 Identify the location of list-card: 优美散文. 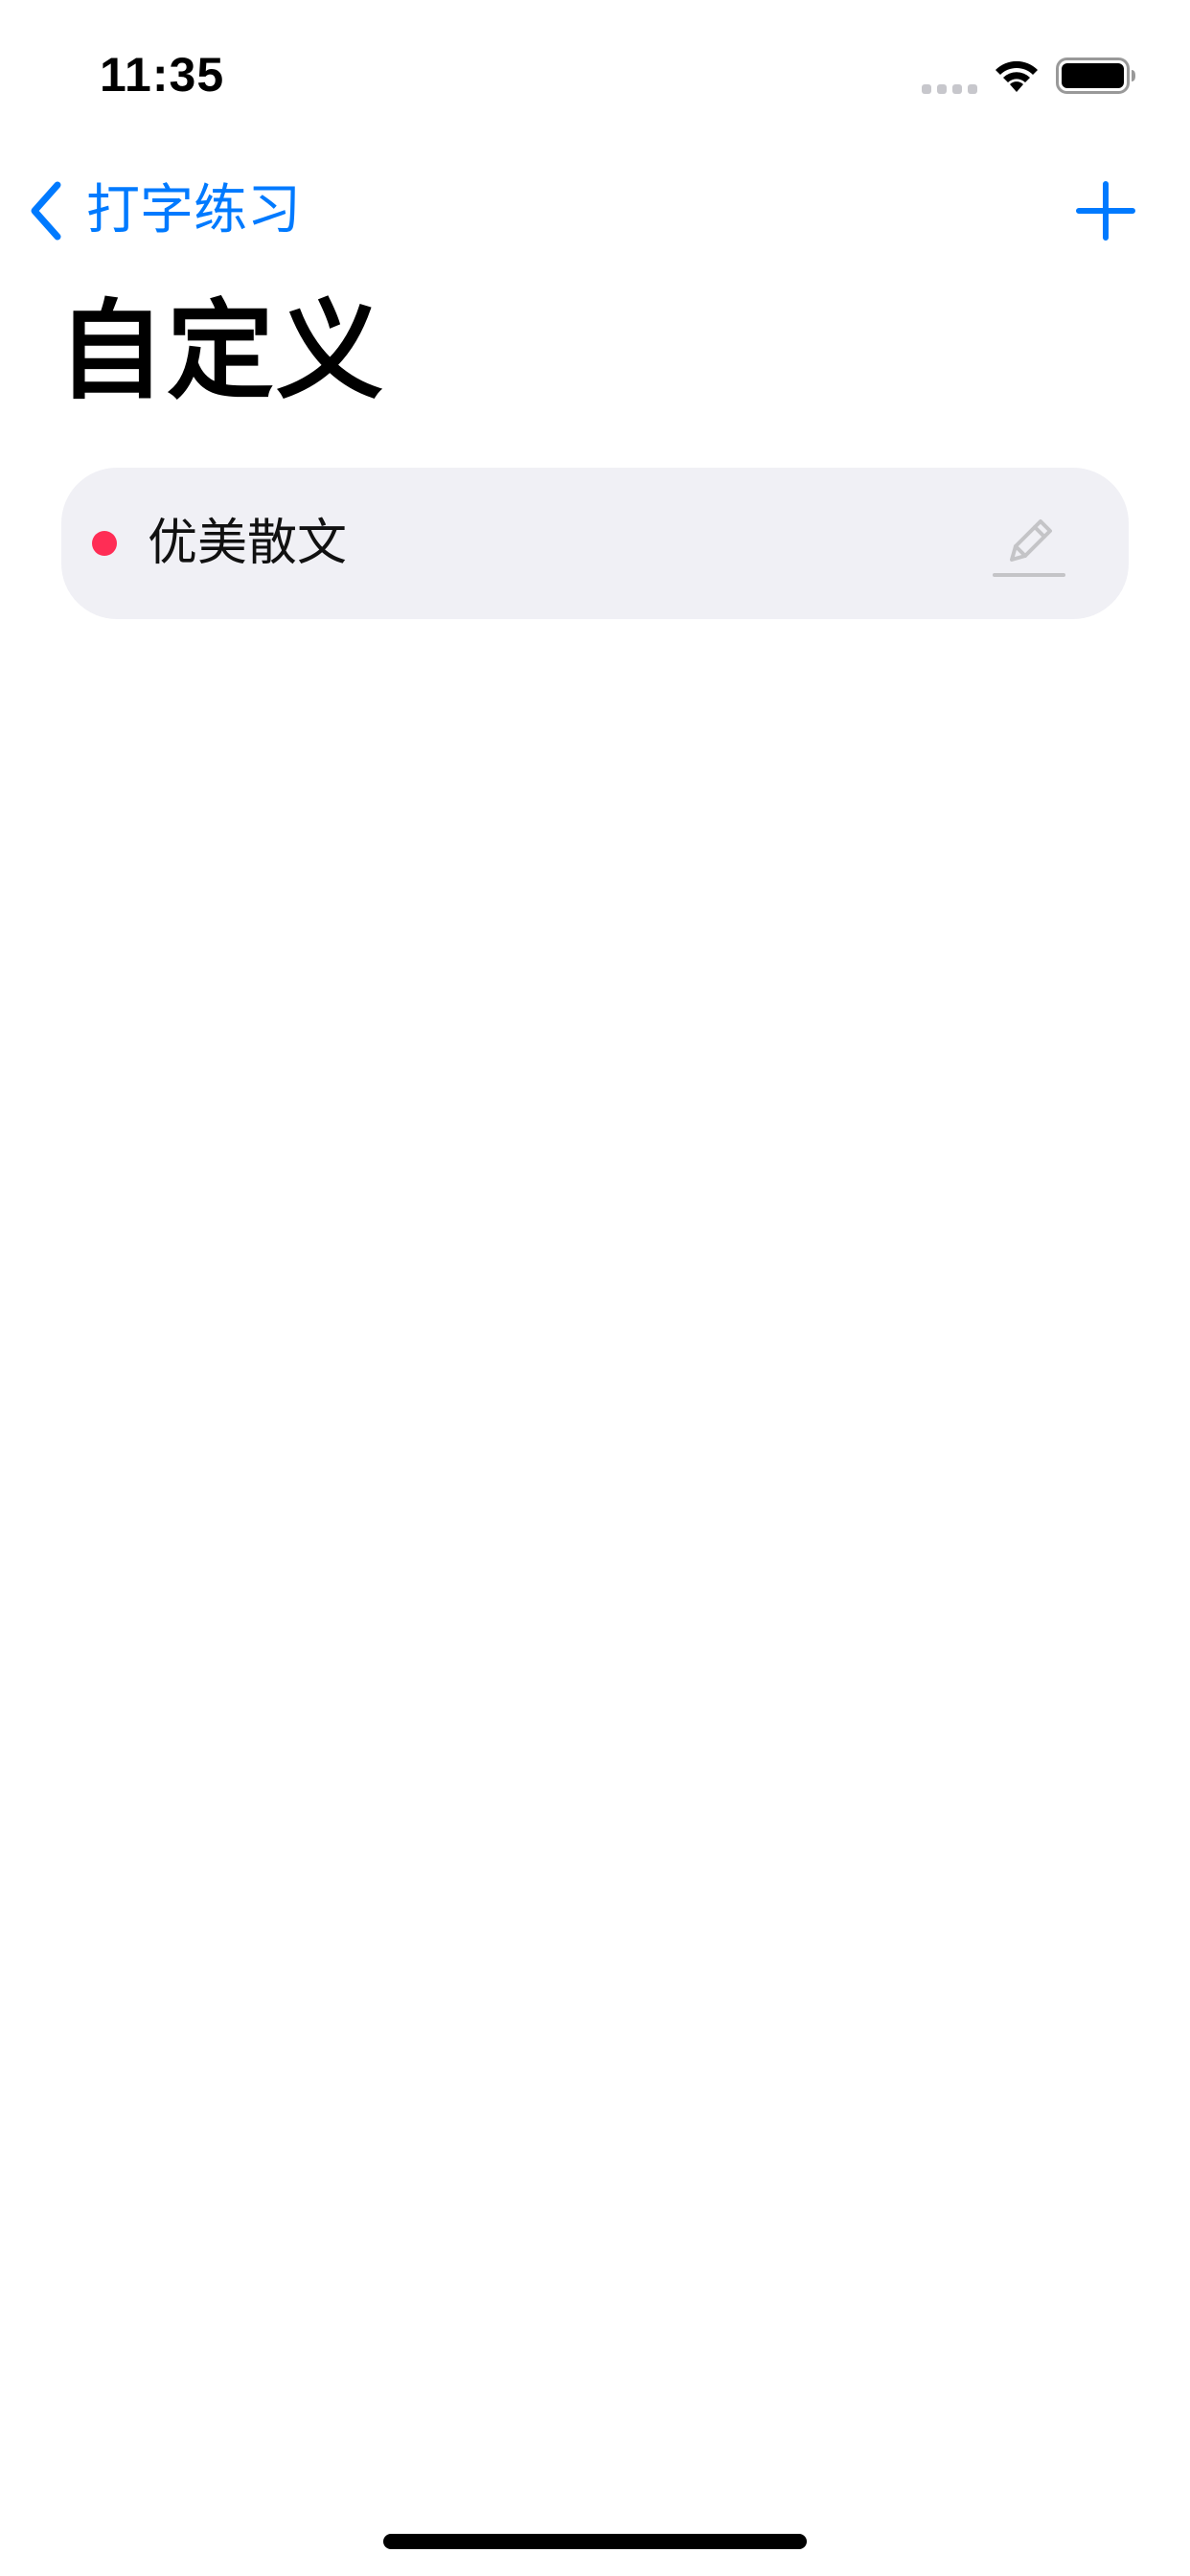
(595, 543).